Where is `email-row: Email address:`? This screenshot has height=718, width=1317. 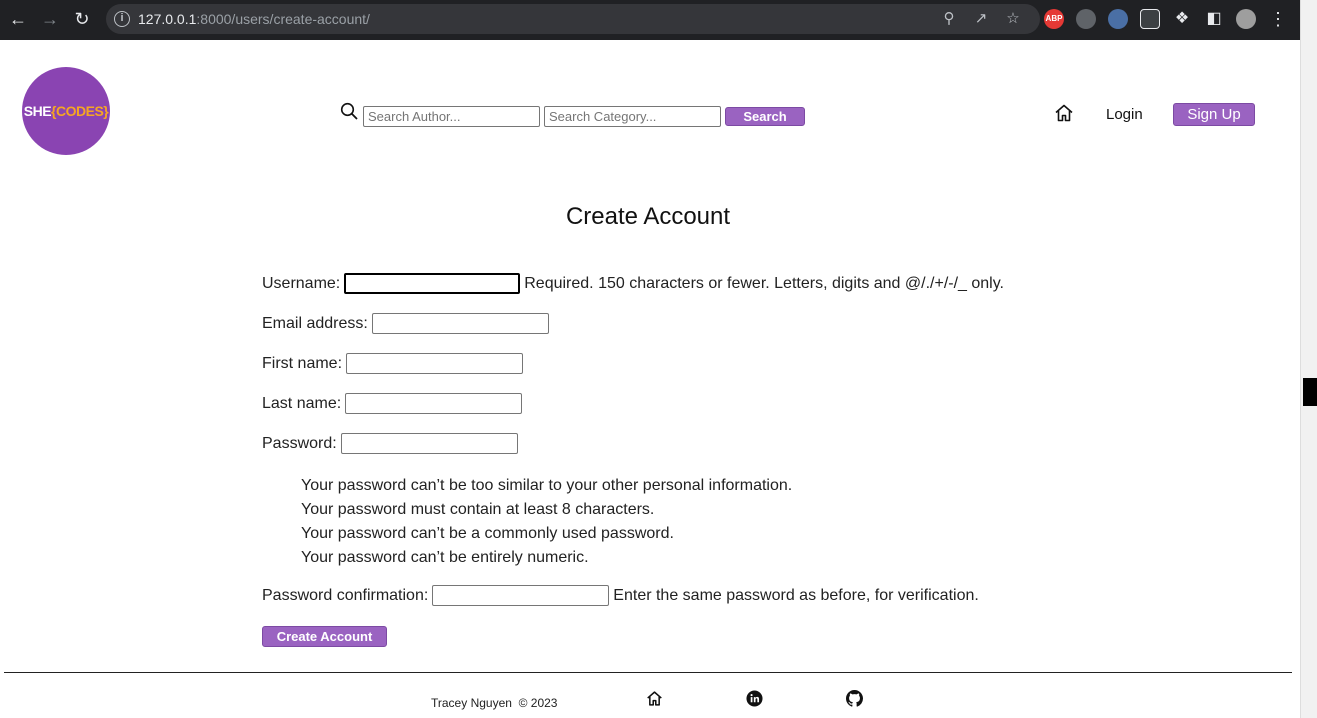 email-row: Email address: is located at coordinates (407, 323).